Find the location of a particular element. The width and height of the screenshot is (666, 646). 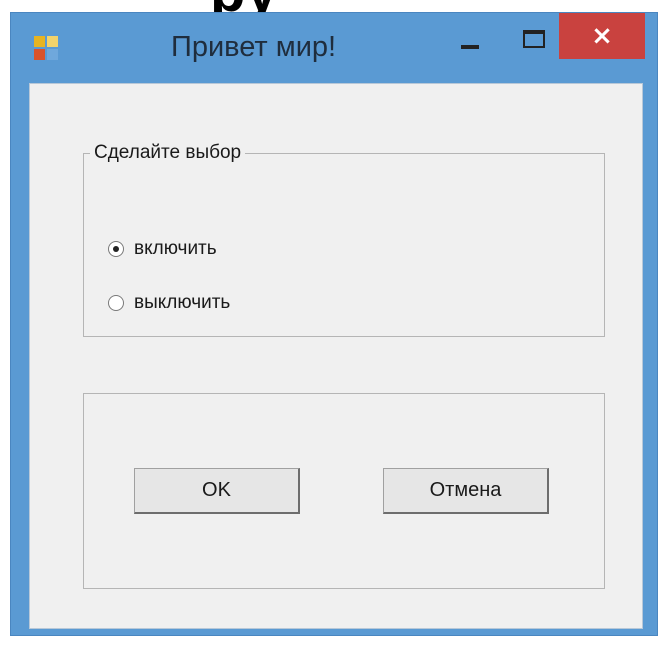

radio-option-off: выключить is located at coordinates (169, 303).